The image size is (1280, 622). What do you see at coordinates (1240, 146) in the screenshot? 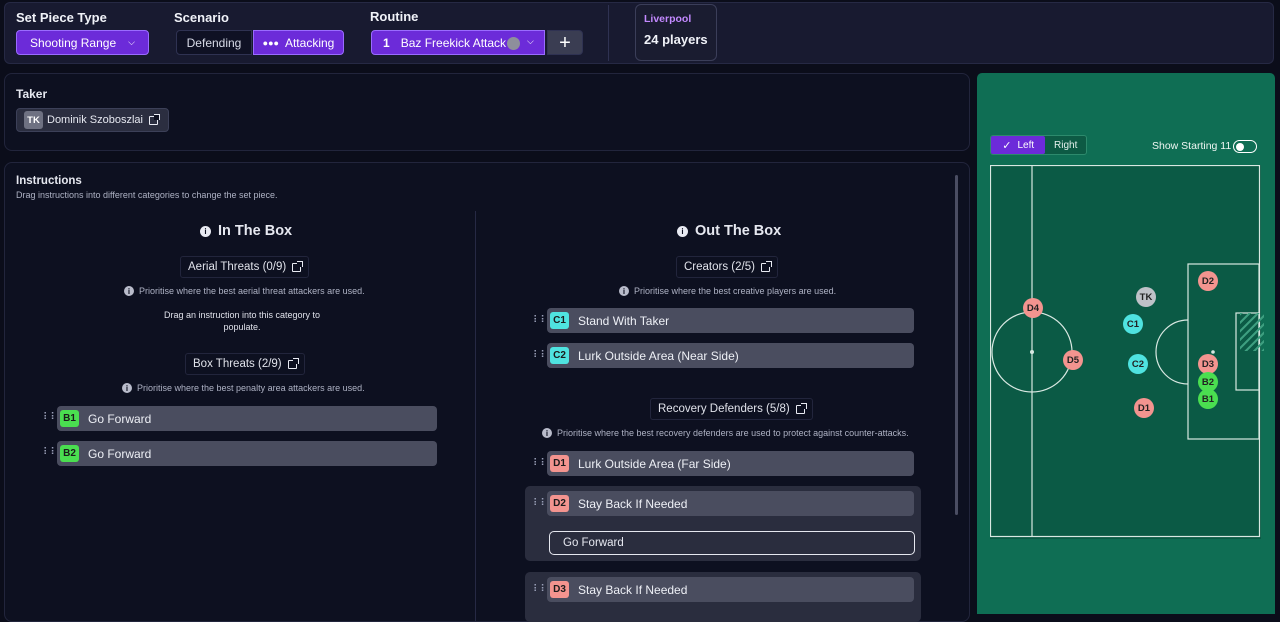
I see `toggle-knob` at bounding box center [1240, 146].